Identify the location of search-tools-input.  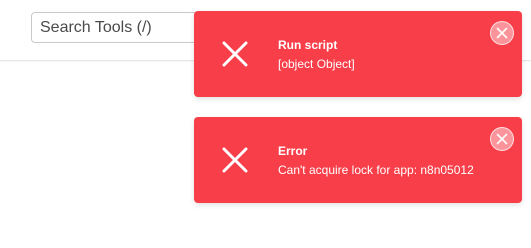
(126, 27).